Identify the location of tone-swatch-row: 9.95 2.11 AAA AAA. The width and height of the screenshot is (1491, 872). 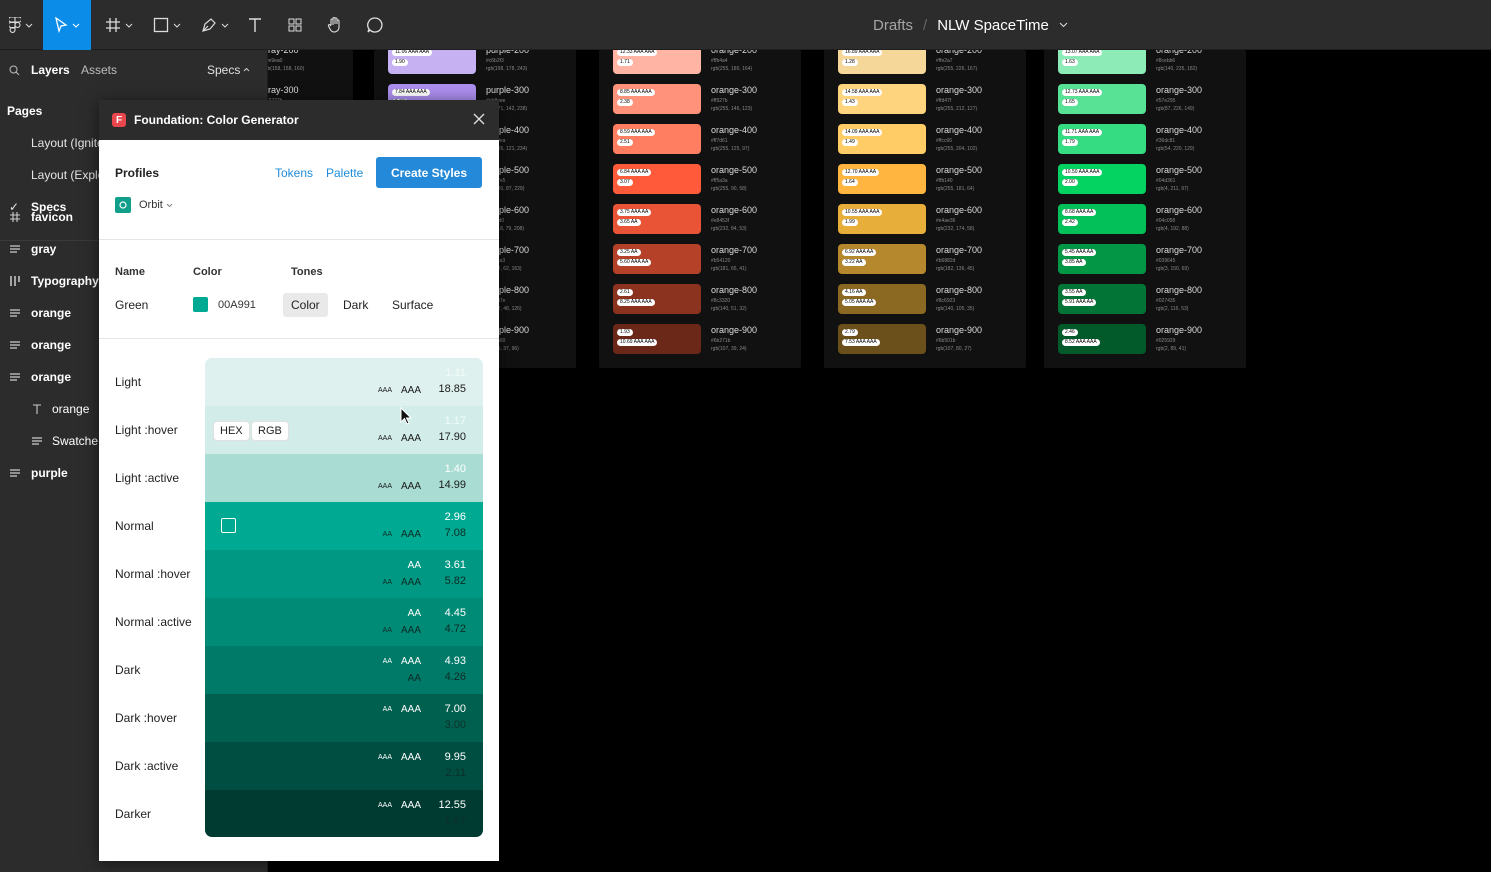
(344, 766).